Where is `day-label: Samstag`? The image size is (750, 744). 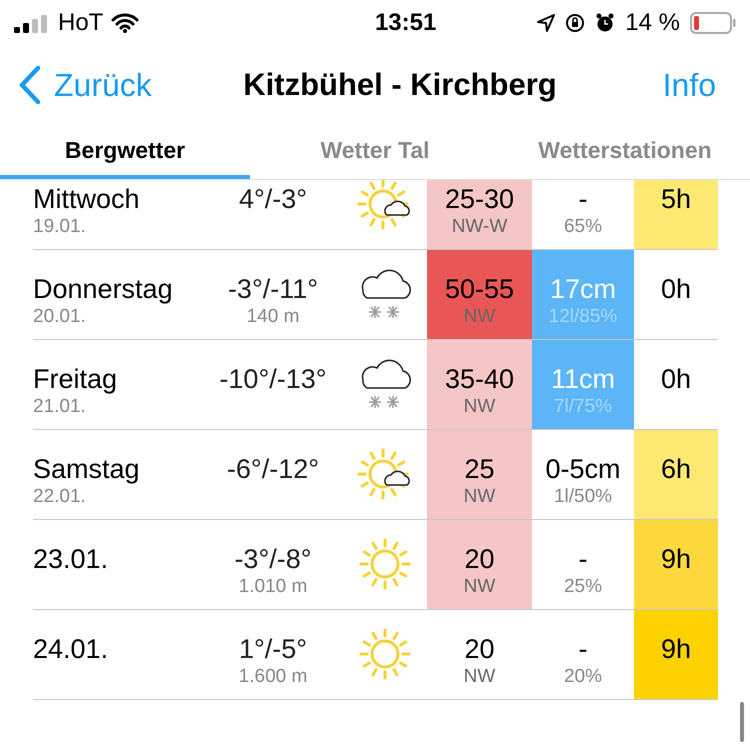 day-label: Samstag is located at coordinates (87, 469).